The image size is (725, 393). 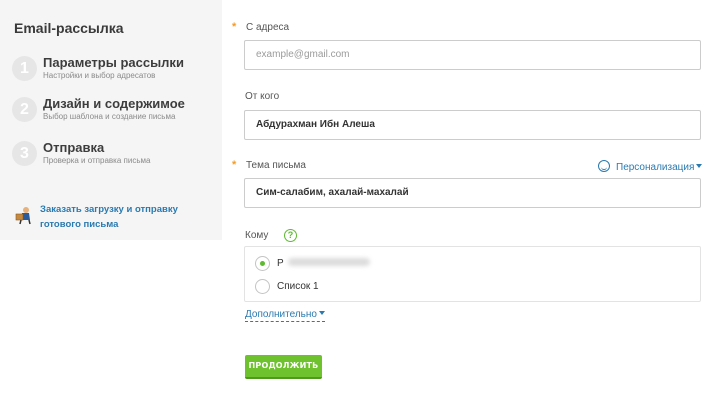 I want to click on recipient-option-label: Р, so click(x=323, y=263).